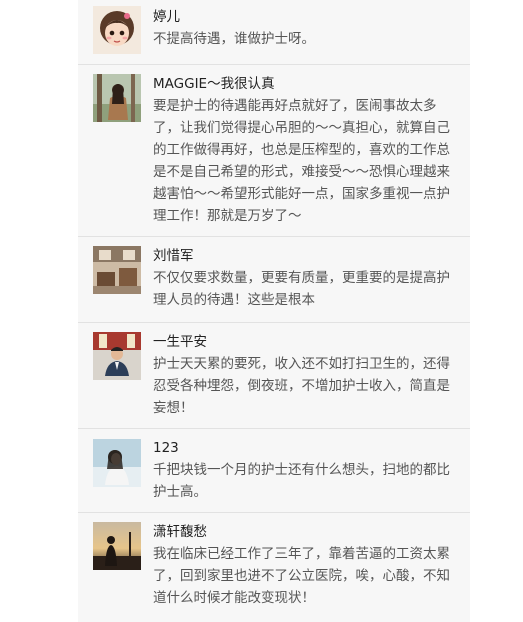  I want to click on girl-by-tree-avatar, so click(117, 98).